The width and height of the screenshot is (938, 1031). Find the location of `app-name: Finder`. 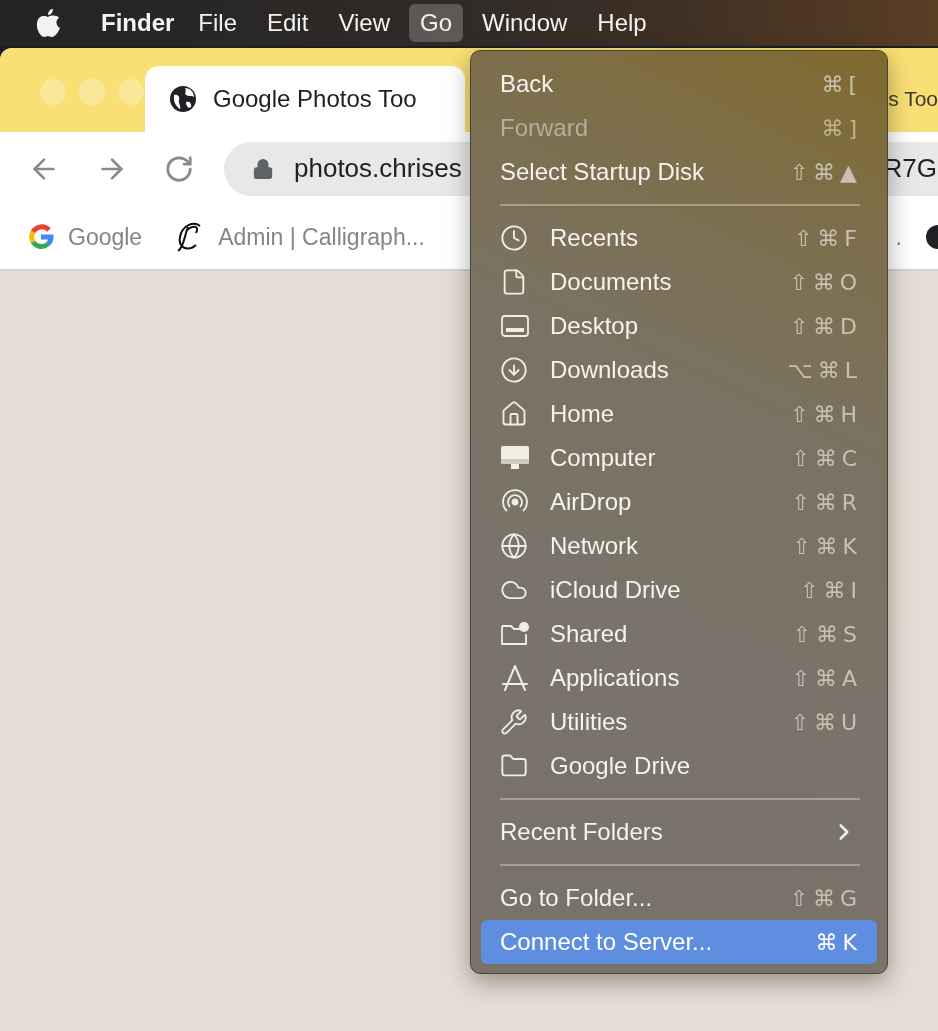

app-name: Finder is located at coordinates (138, 23).